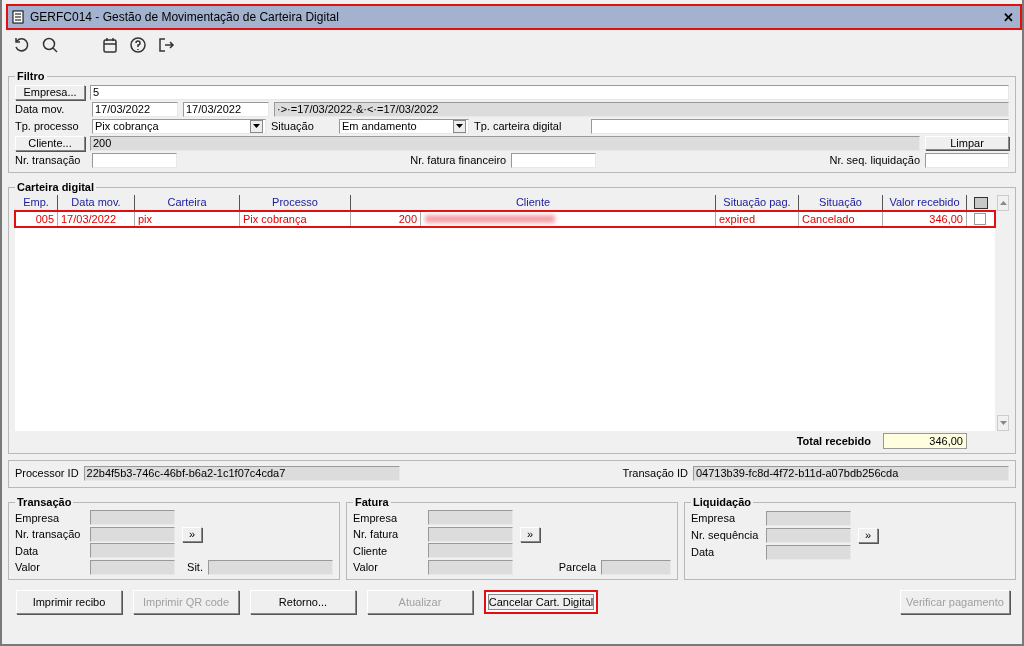 The width and height of the screenshot is (1024, 646). Describe the element at coordinates (96, 202) in the screenshot. I see `column-header: Data mov.` at that location.